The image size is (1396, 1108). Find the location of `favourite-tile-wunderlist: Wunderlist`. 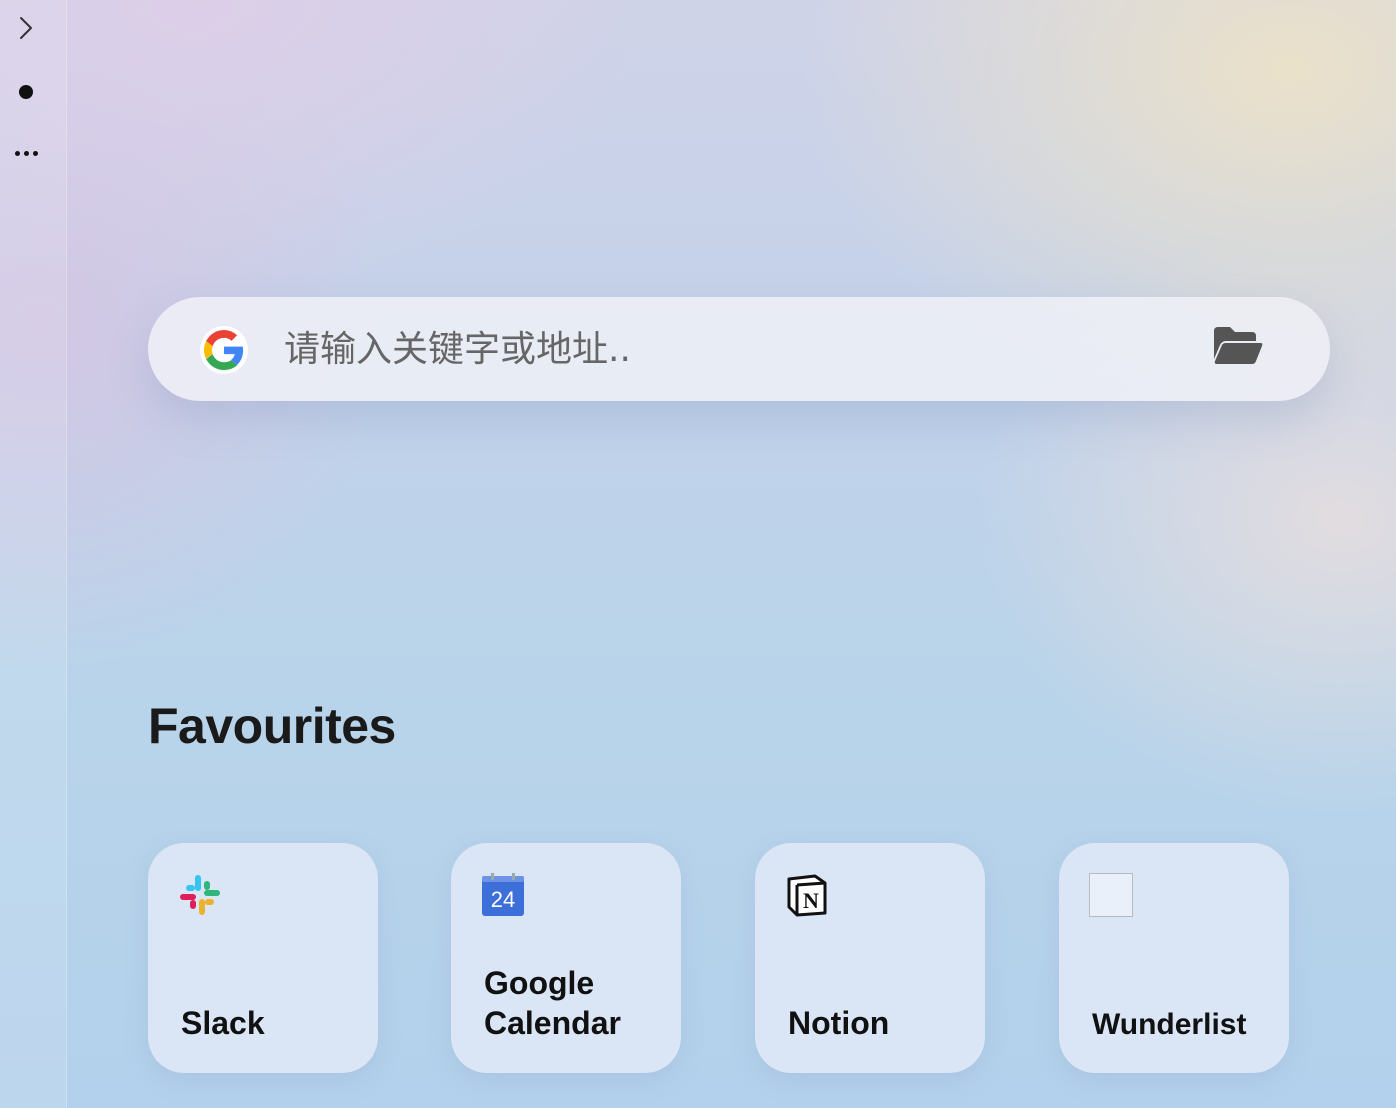

favourite-tile-wunderlist: Wunderlist is located at coordinates (1174, 958).